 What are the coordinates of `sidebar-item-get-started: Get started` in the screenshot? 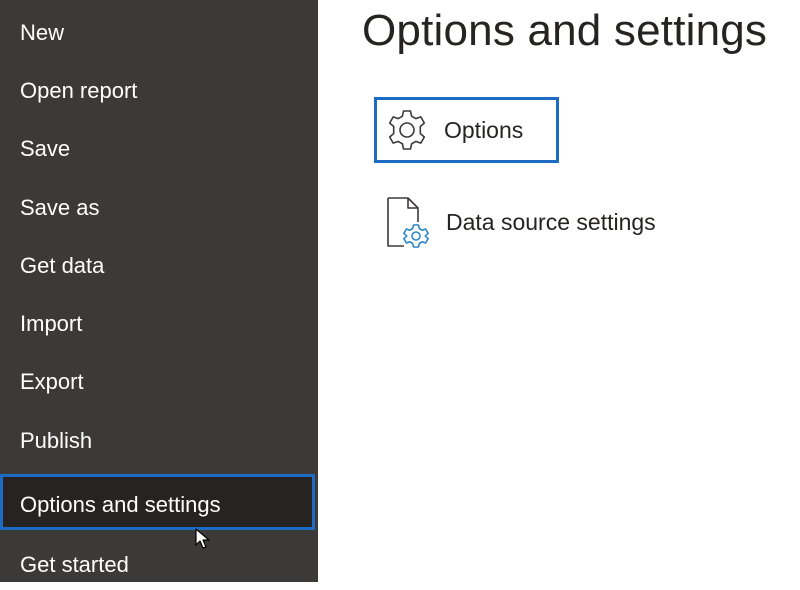 It's located at (159, 565).